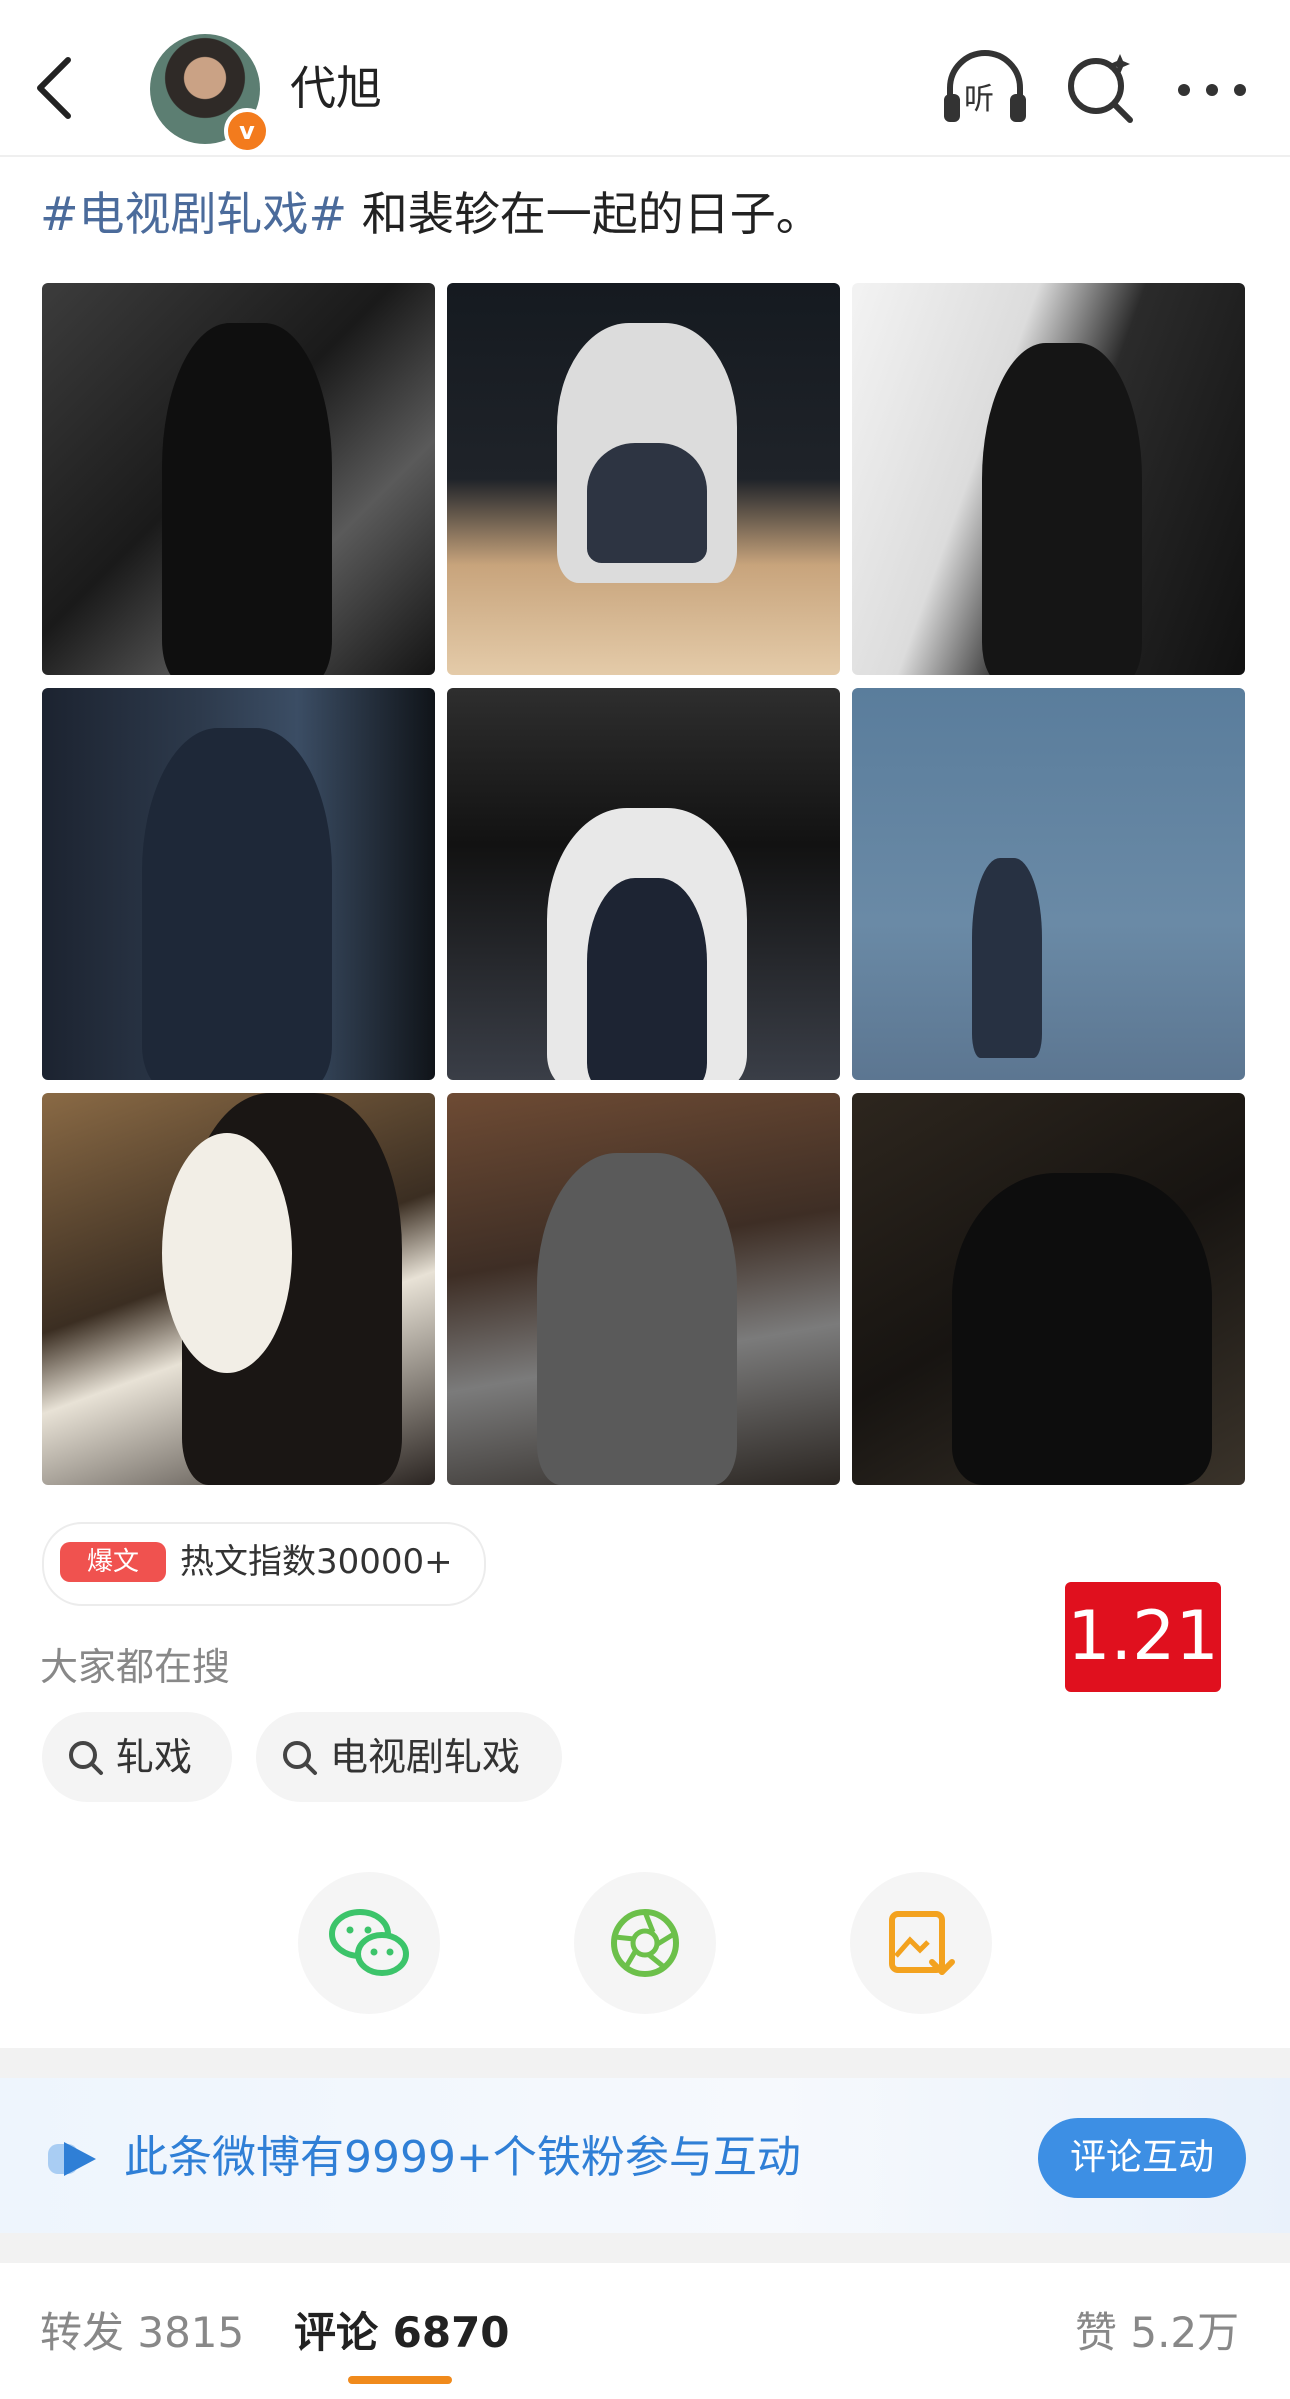 This screenshot has height=2399, width=1290. What do you see at coordinates (1212, 90) in the screenshot?
I see `more-options-icon` at bounding box center [1212, 90].